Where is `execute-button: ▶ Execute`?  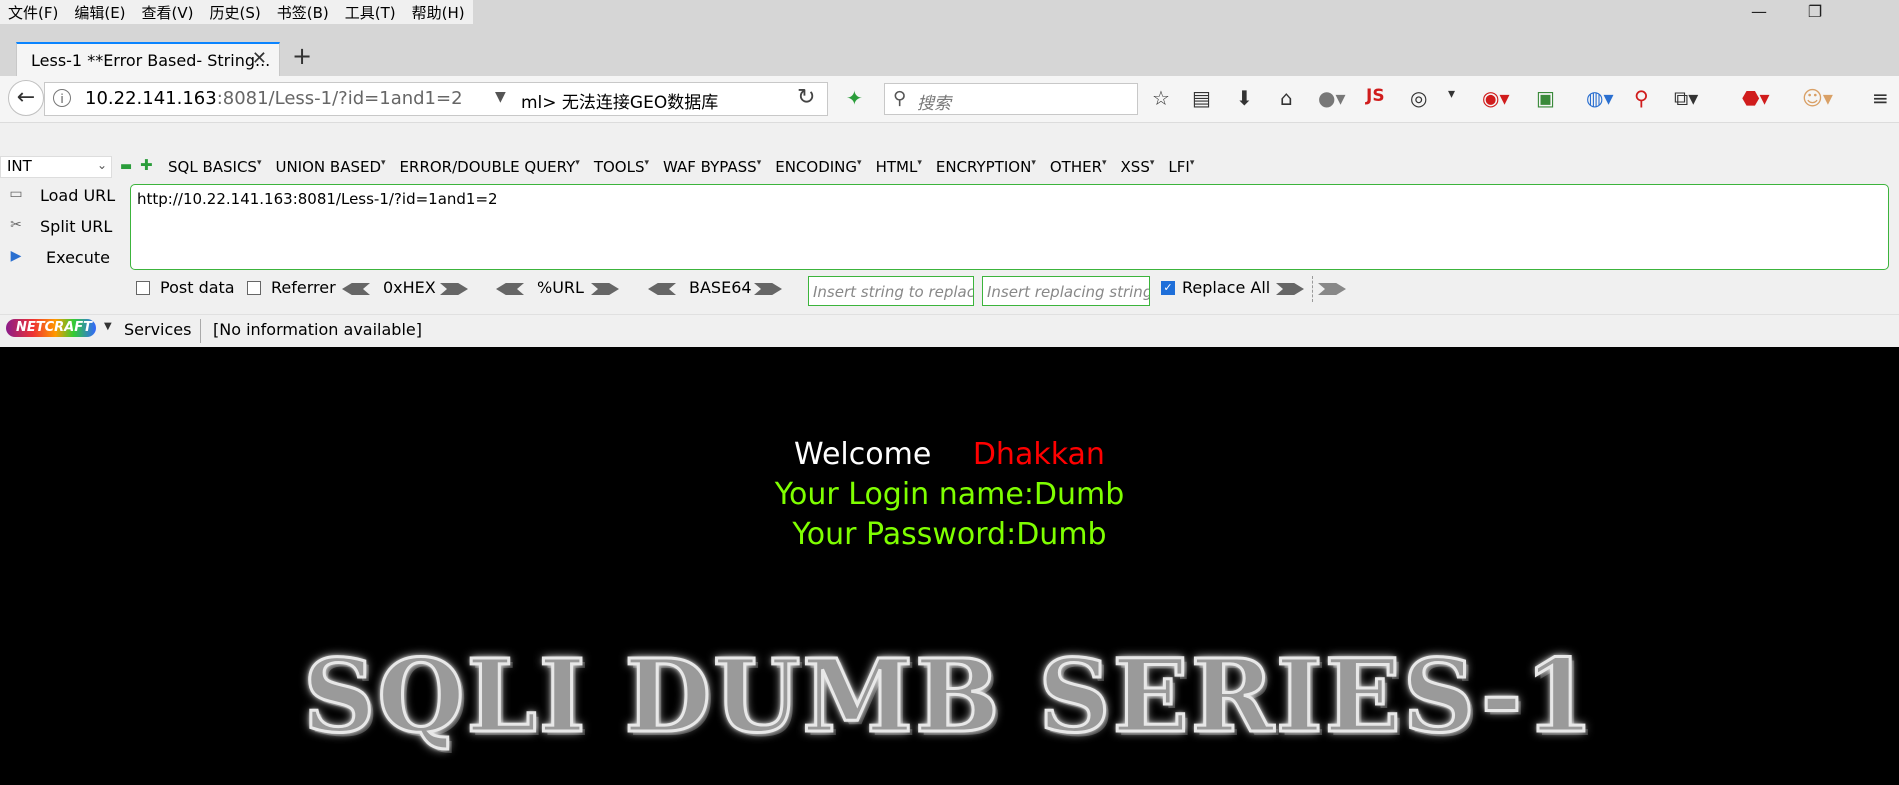 execute-button: ▶ Execute is located at coordinates (60, 258).